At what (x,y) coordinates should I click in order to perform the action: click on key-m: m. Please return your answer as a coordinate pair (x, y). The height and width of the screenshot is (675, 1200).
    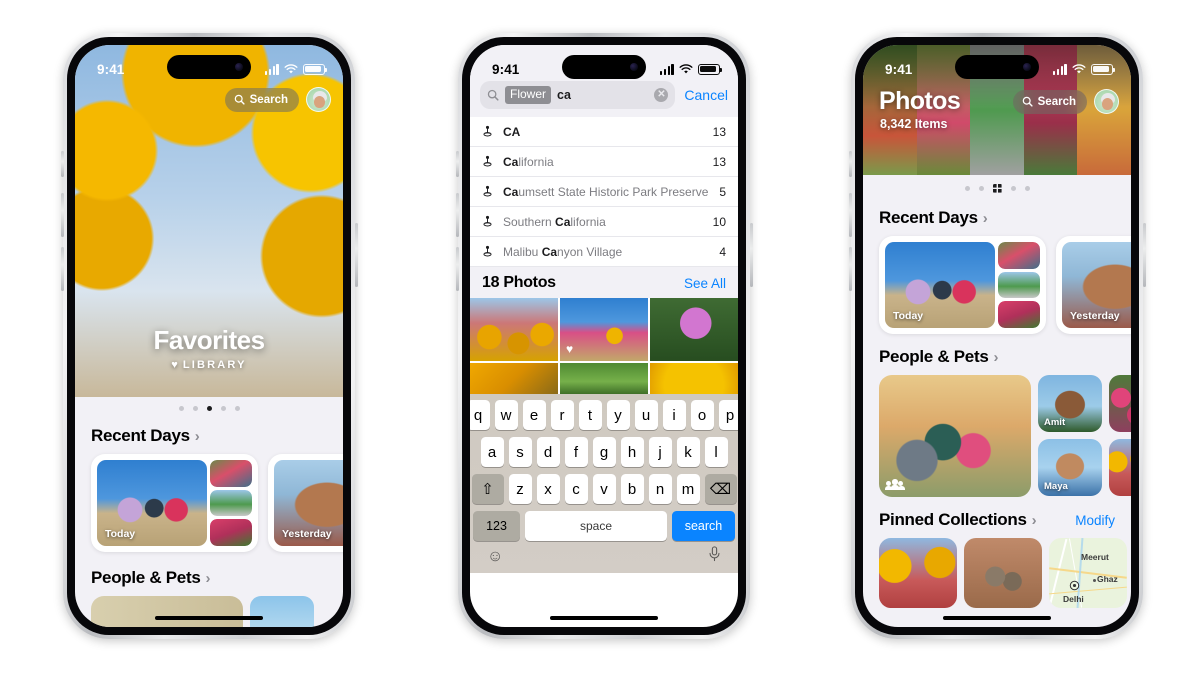
    Looking at the image, I should click on (688, 489).